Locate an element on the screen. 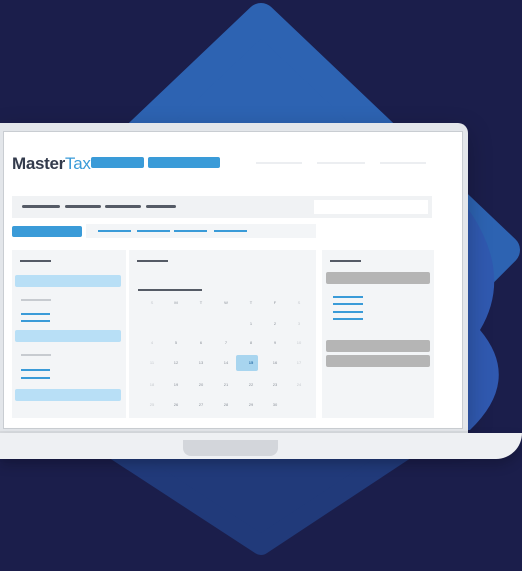 This screenshot has width=522, height=571. center-panel is located at coordinates (222, 334).